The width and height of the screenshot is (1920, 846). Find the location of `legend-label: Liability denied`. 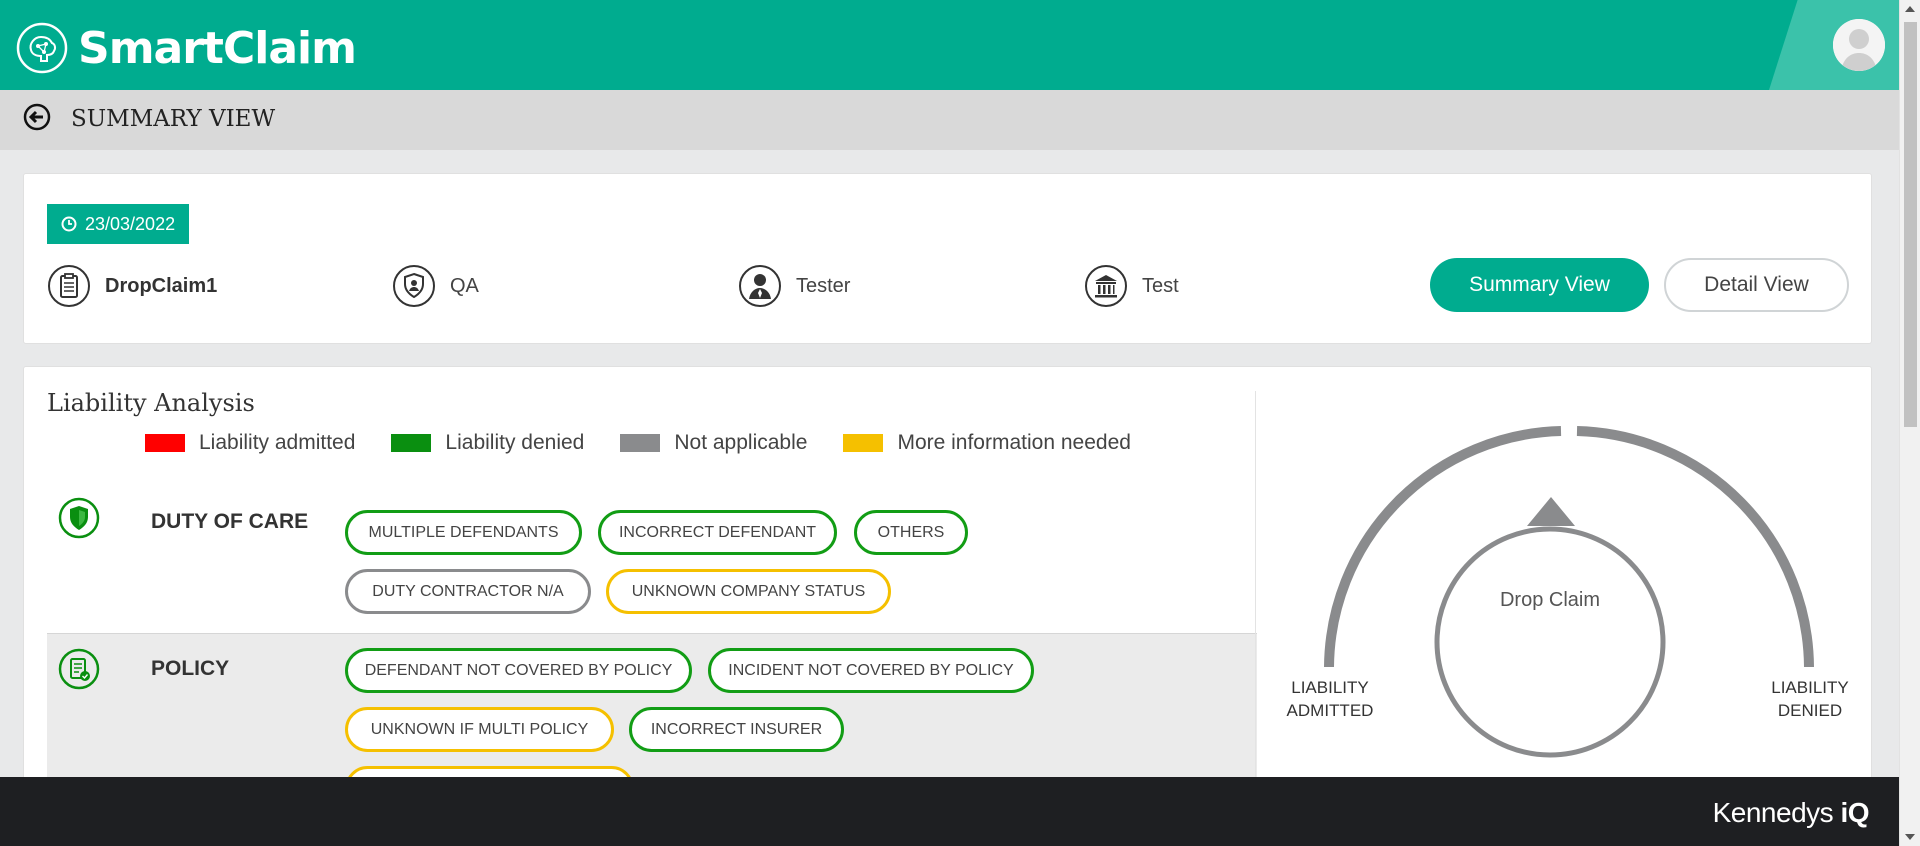

legend-label: Liability denied is located at coordinates (515, 442).